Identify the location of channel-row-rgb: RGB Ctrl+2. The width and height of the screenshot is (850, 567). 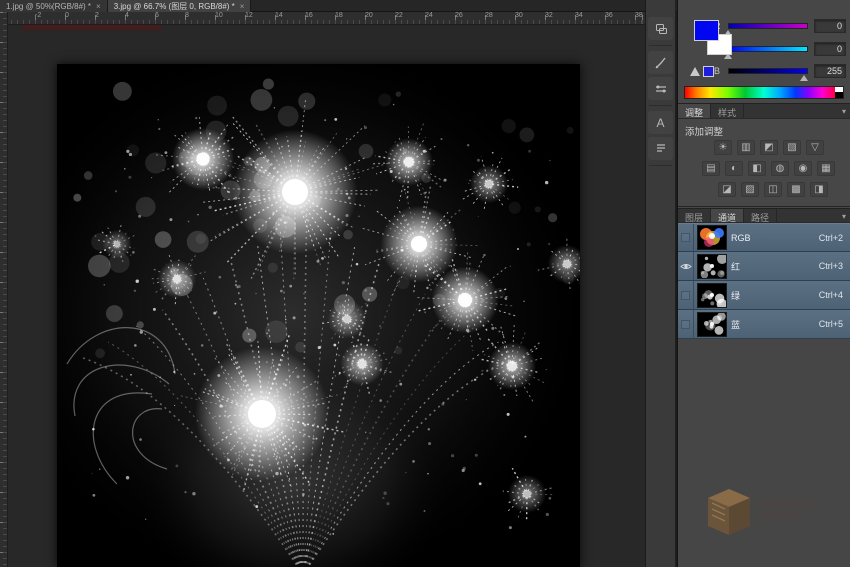
(764, 237).